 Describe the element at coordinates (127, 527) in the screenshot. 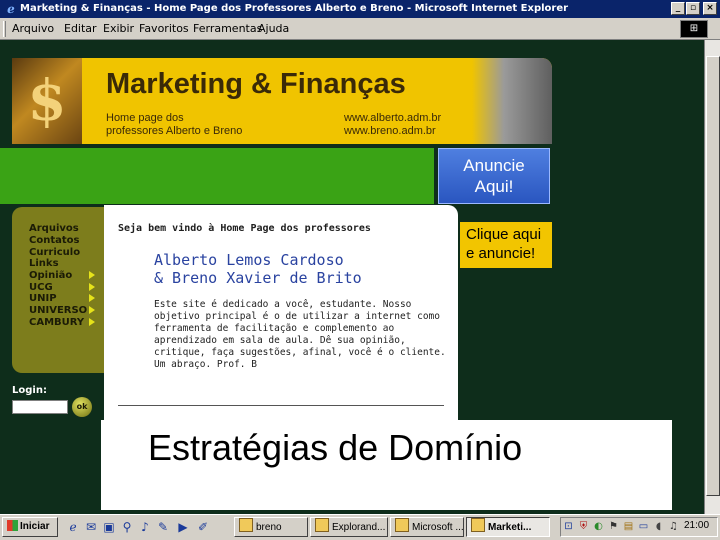

I see `search-icon: ⚲` at that location.